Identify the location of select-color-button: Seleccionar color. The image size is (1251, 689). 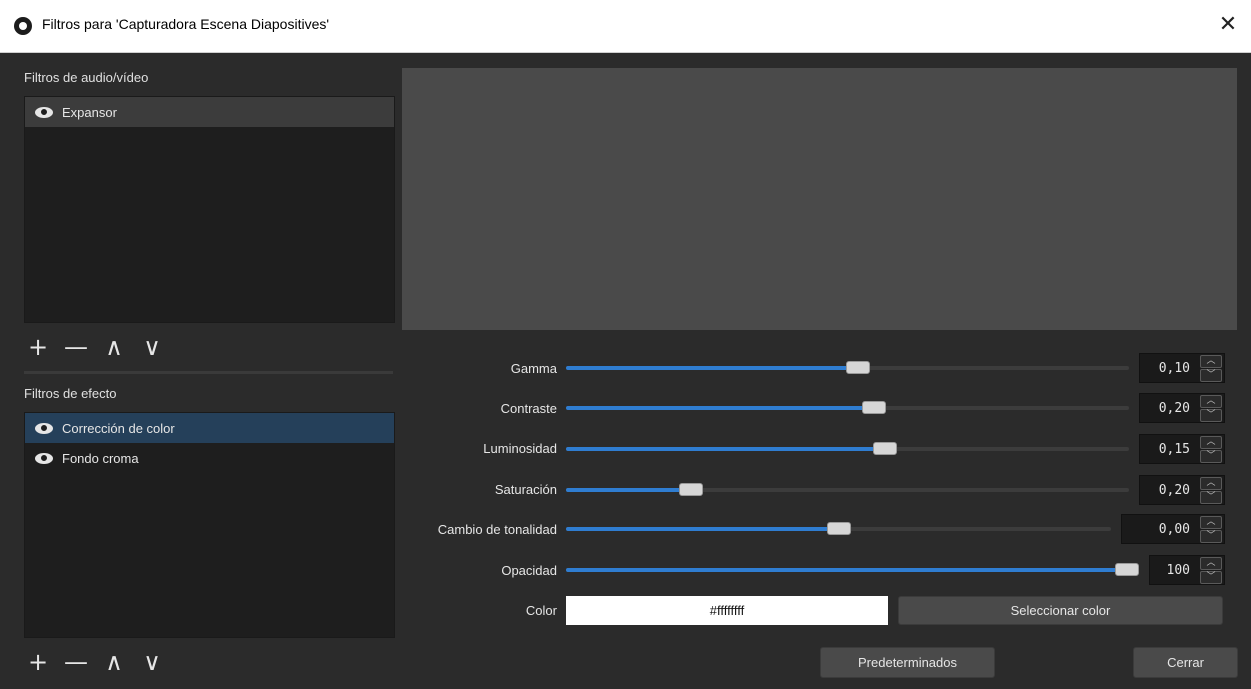
(1060, 610).